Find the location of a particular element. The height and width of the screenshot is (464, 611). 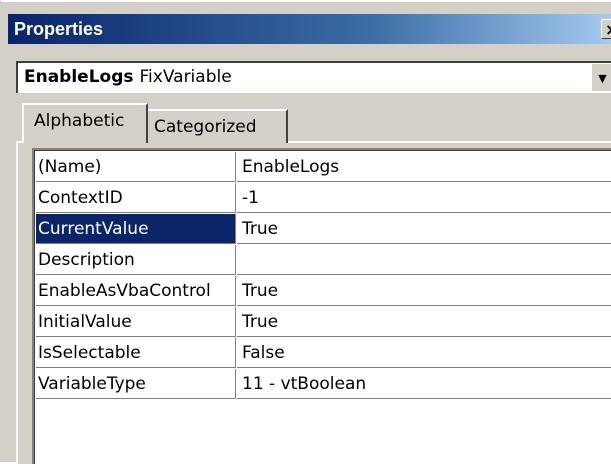

tab-categorized: Categorized is located at coordinates (218, 126).